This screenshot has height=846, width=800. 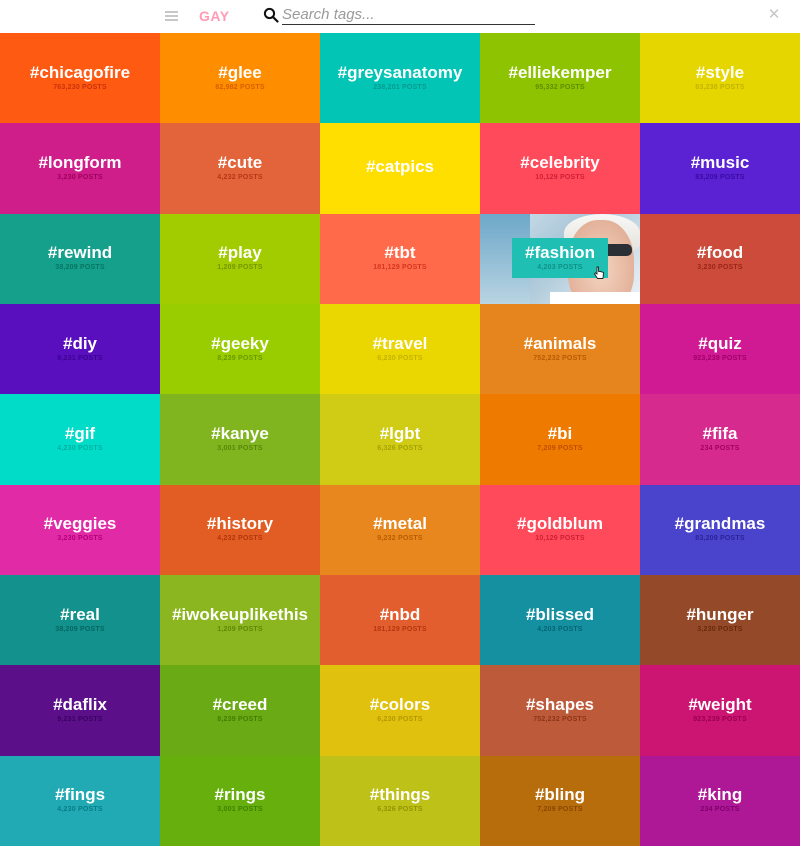 What do you see at coordinates (560, 529) in the screenshot?
I see `tag-tile: #goldblum 10,129 POSTS` at bounding box center [560, 529].